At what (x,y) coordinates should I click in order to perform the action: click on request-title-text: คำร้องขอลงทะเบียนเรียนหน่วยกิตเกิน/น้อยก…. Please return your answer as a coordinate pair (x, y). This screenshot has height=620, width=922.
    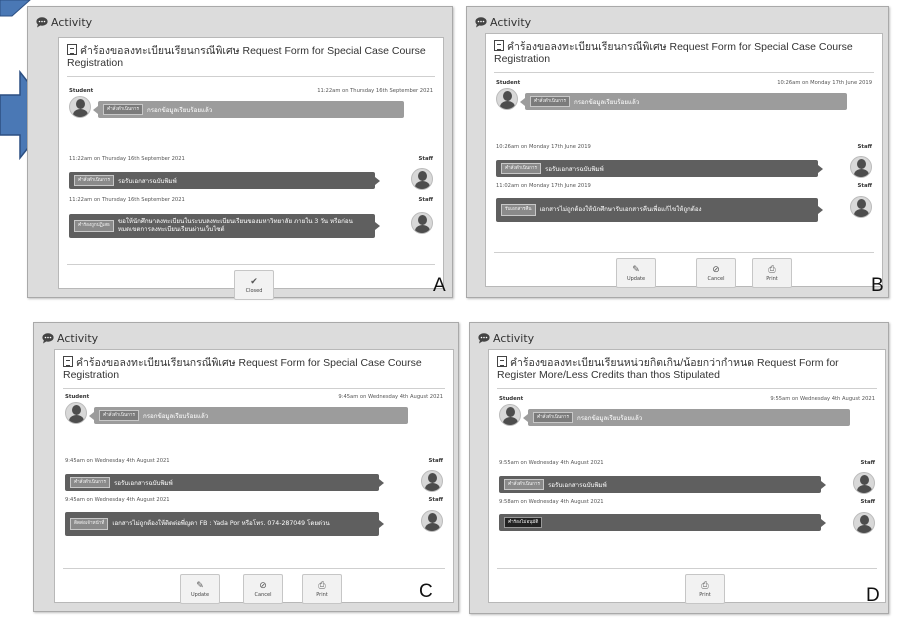
    Looking at the image, I should click on (668, 369).